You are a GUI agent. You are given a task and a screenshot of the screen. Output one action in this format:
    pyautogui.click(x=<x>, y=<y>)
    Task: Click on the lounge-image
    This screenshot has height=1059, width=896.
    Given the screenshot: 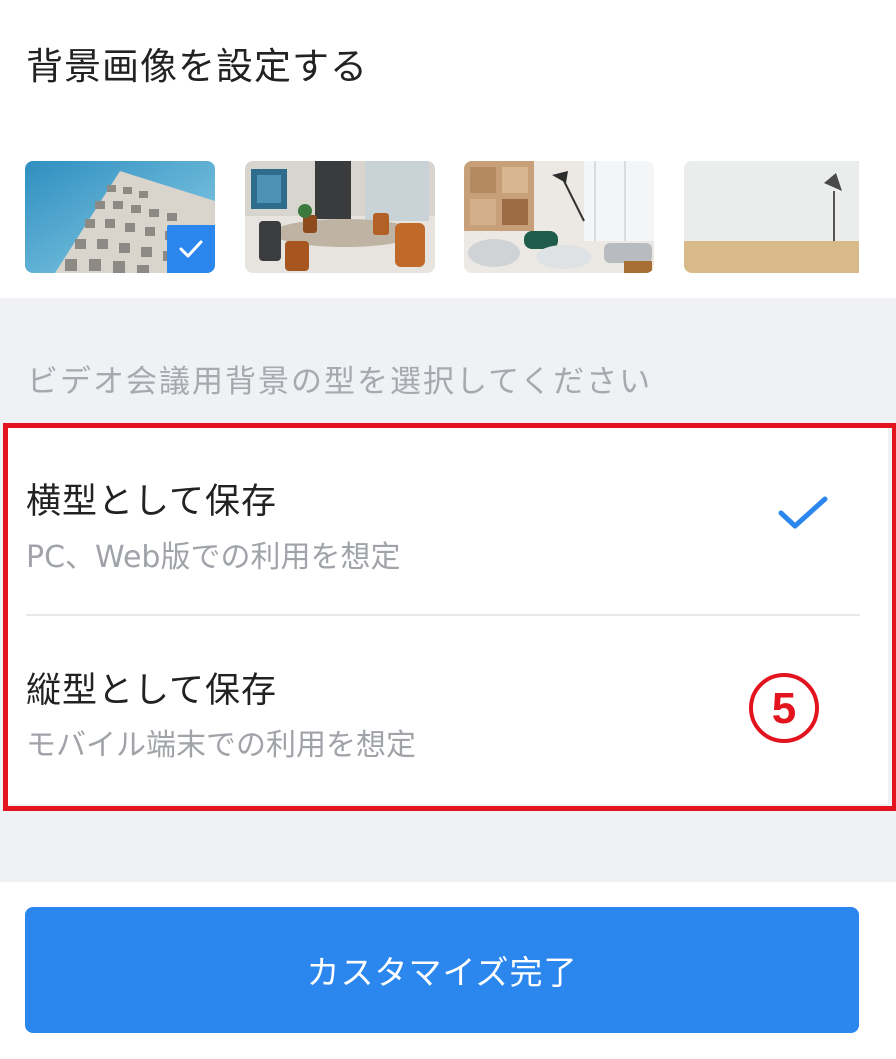 What is the action you would take?
    pyautogui.click(x=559, y=217)
    